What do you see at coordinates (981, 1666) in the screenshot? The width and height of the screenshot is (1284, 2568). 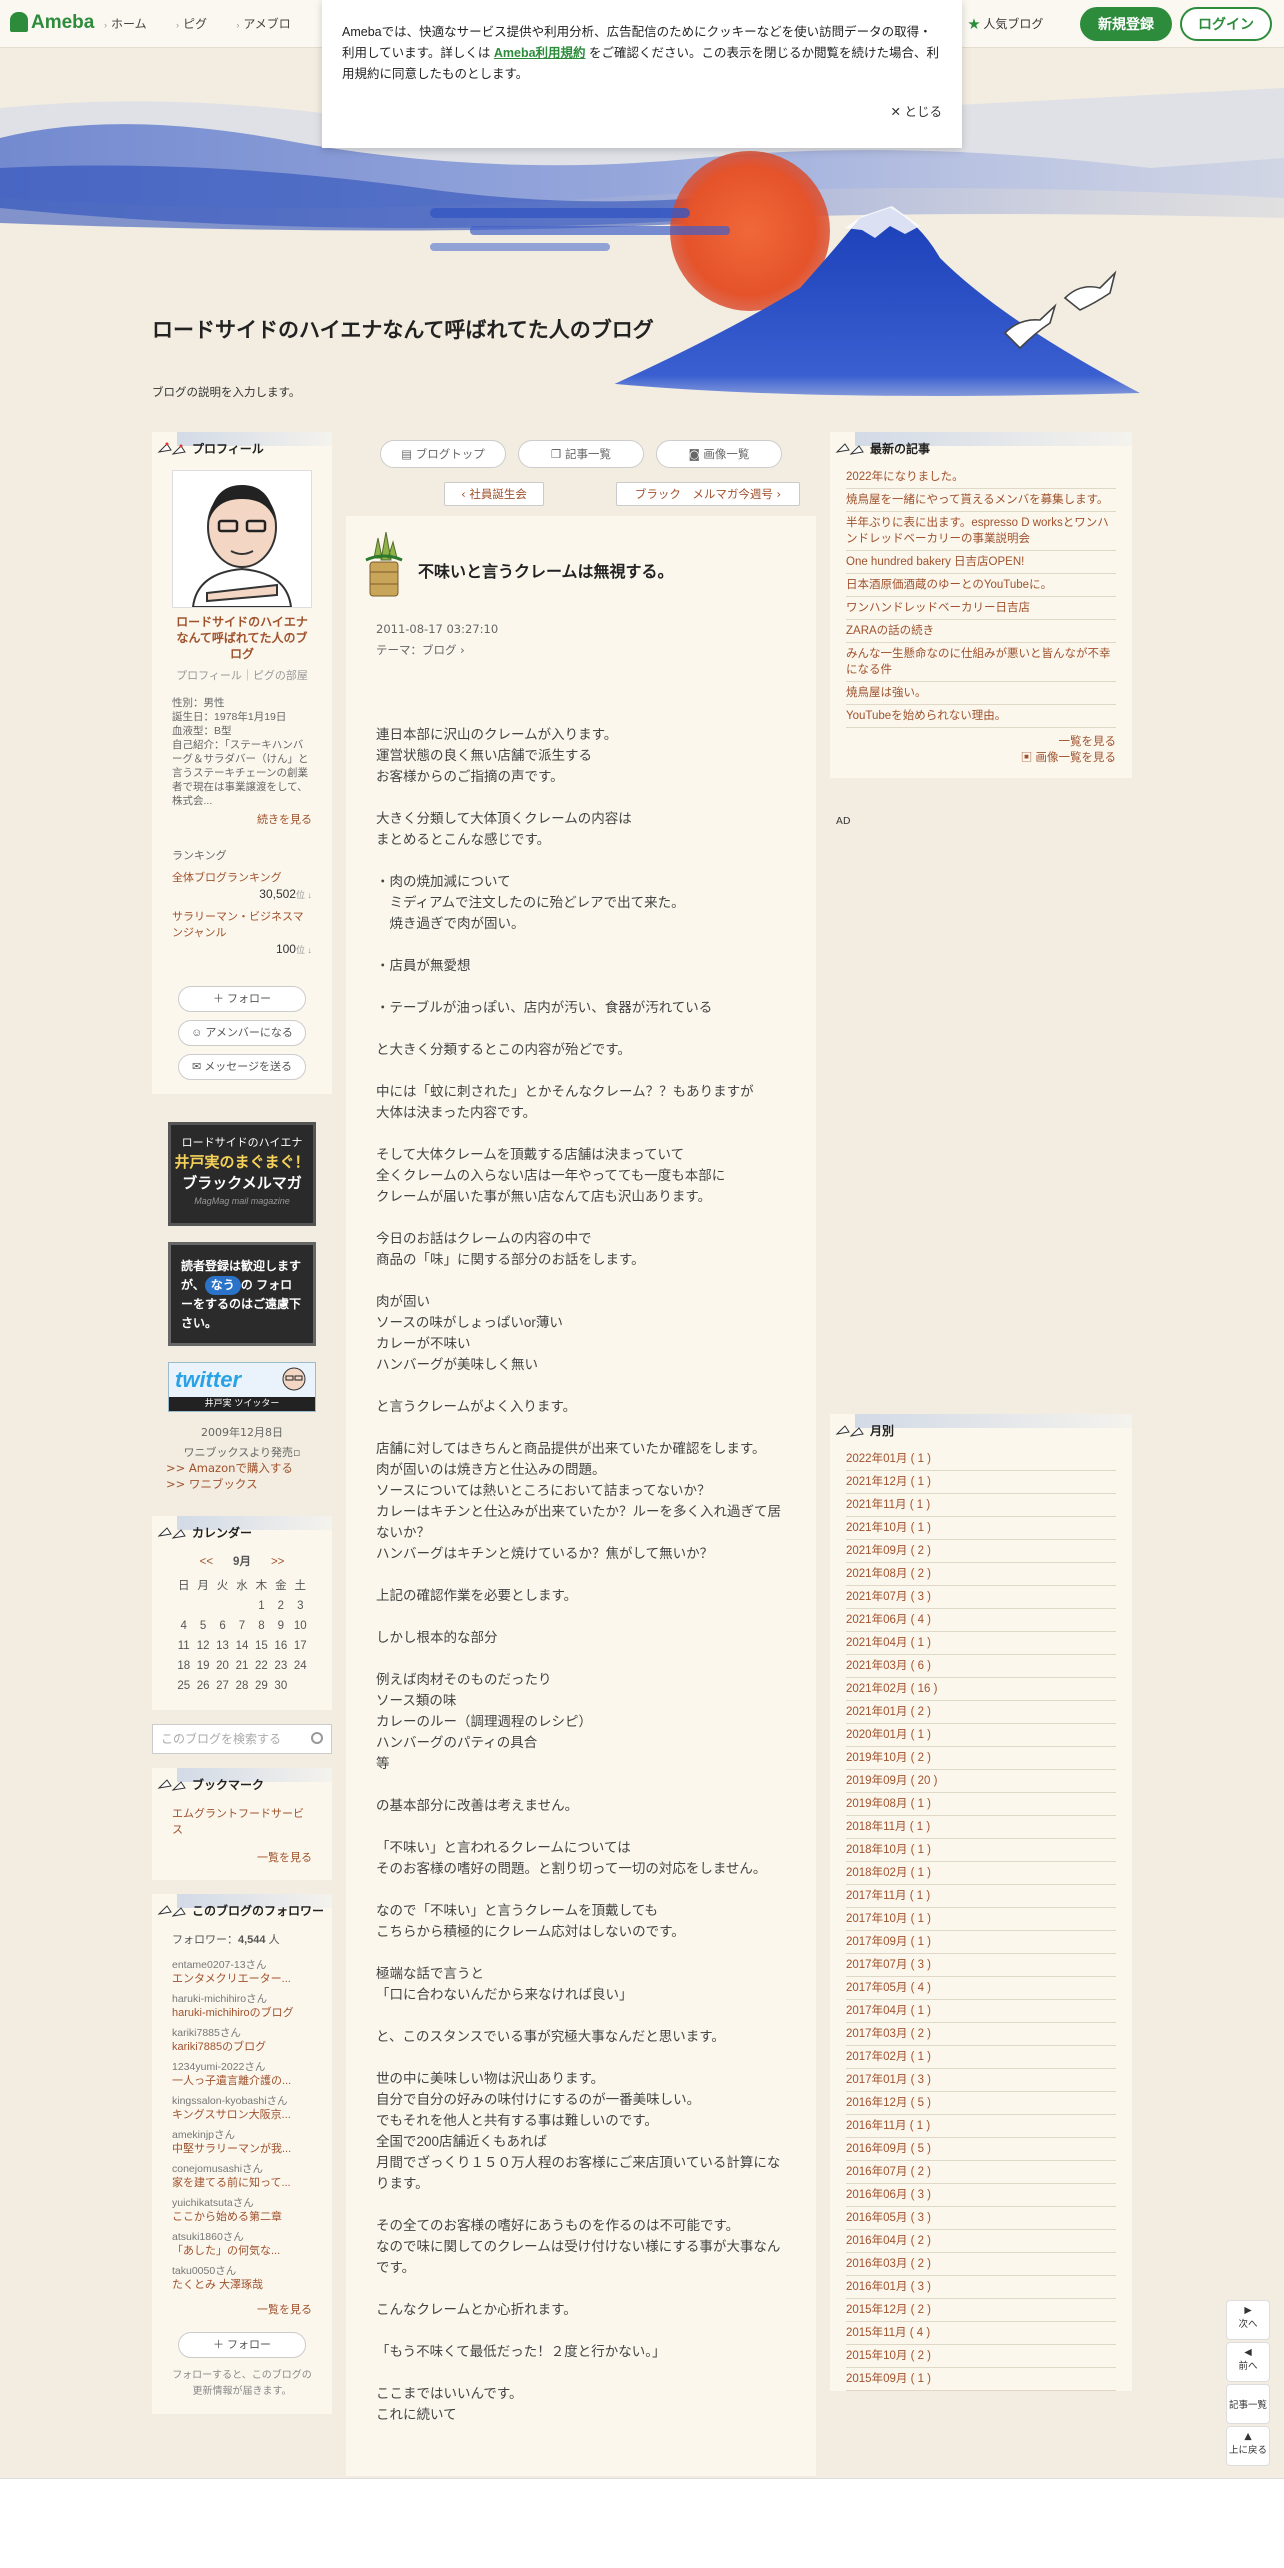 I see `monthly-archive-item: 2021年03月 ( 6 )` at bounding box center [981, 1666].